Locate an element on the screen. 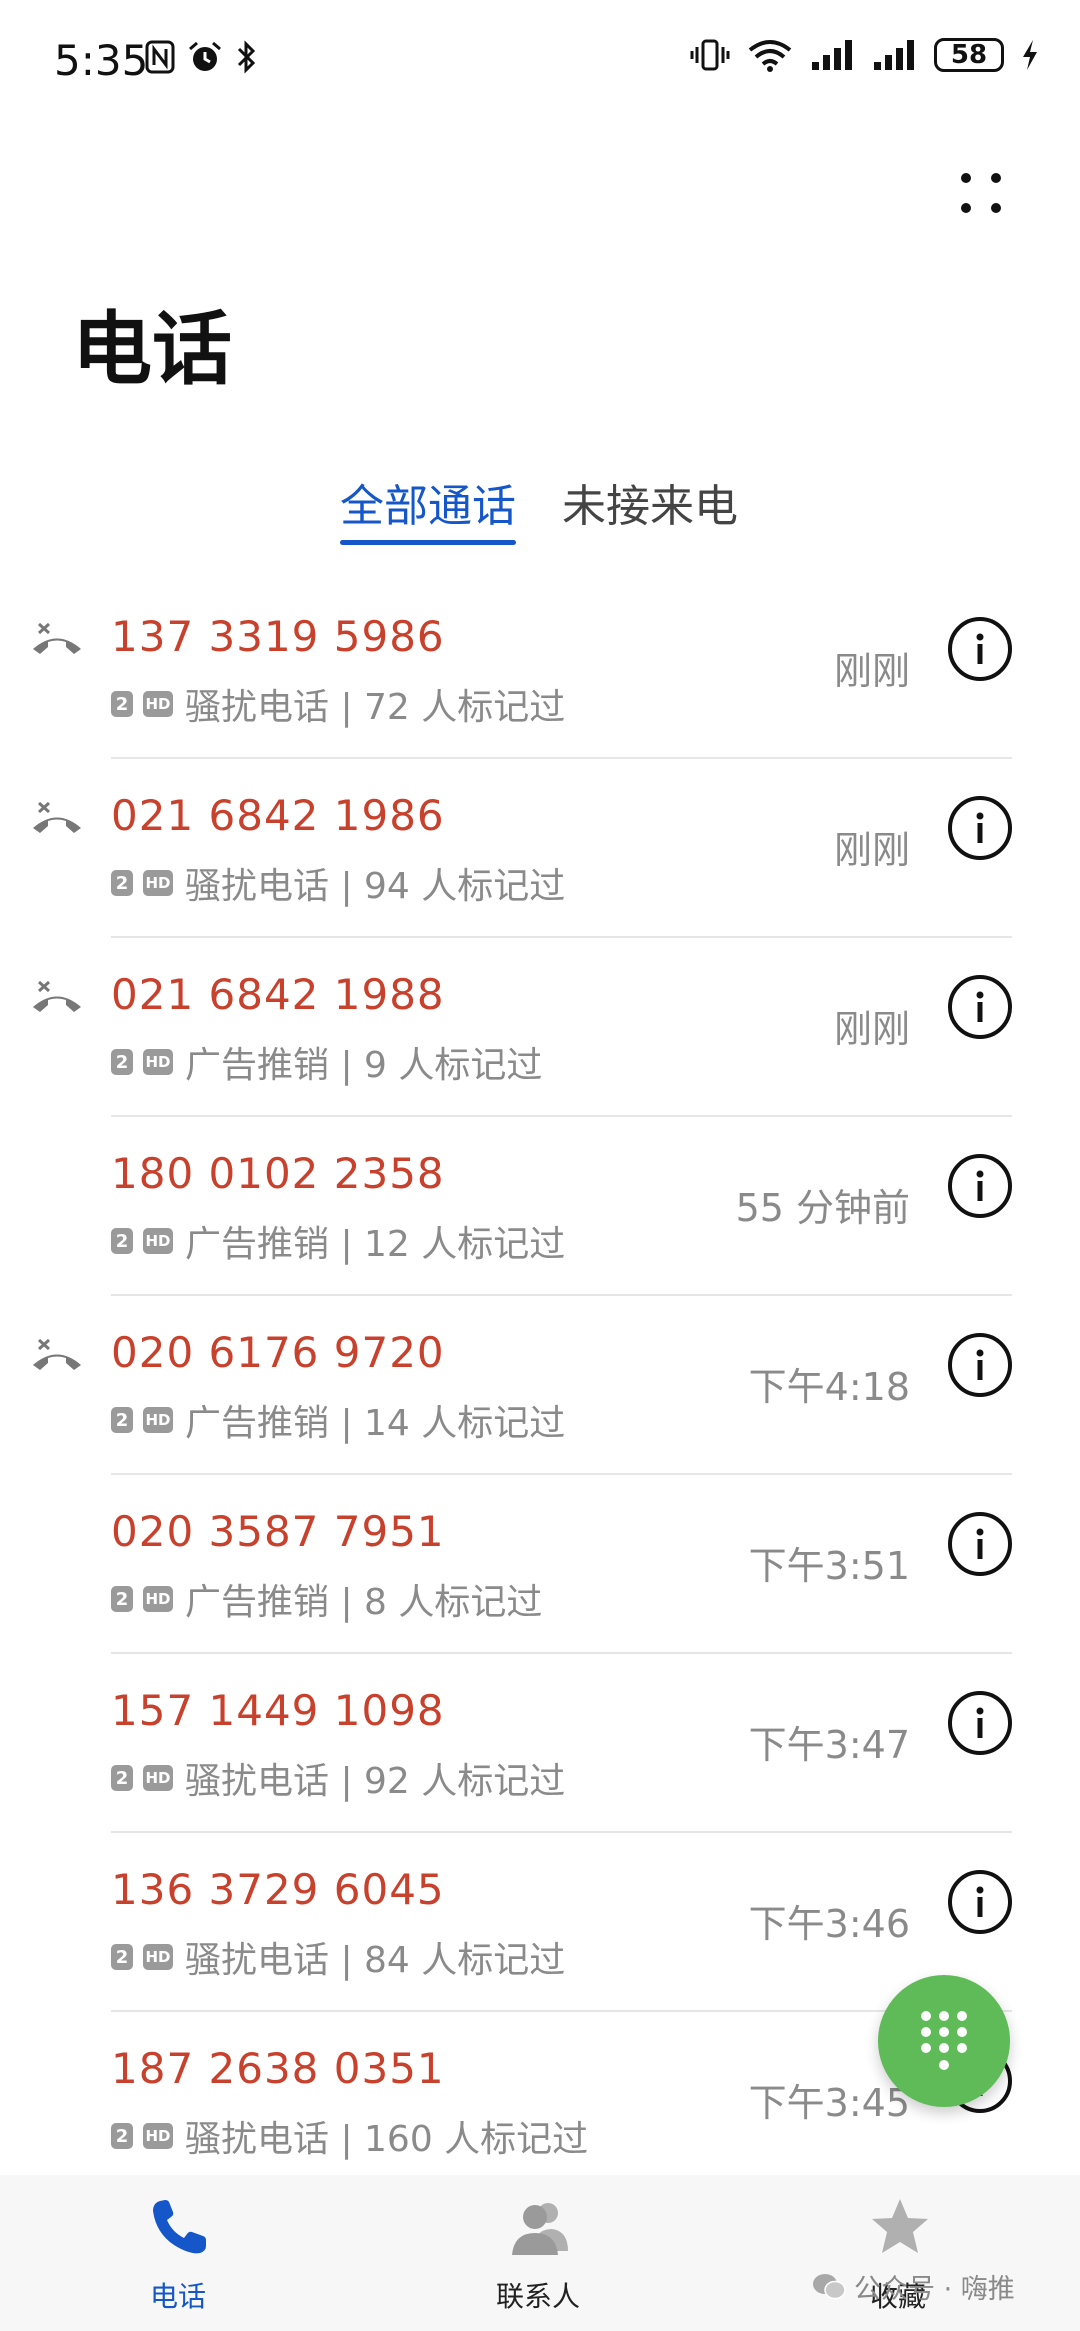 The image size is (1080, 2331). call-time: 下午3:46 is located at coordinates (829, 1924).